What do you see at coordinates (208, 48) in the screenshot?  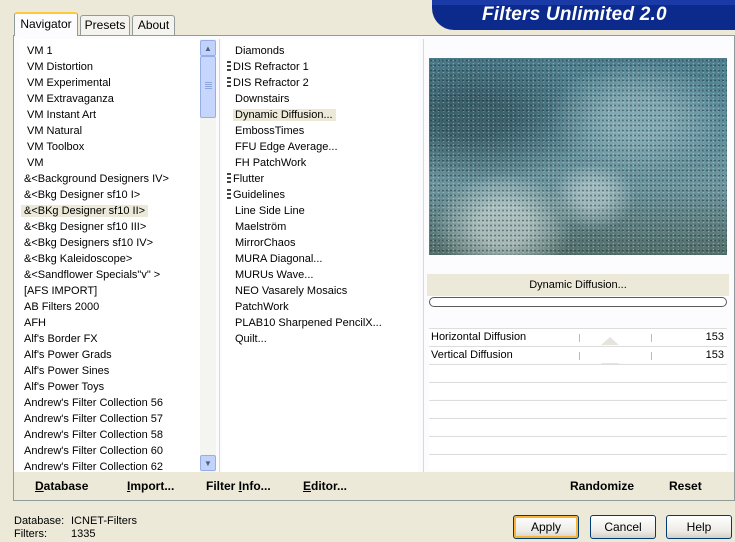 I see `scroll-up-arrow-icon: ▲` at bounding box center [208, 48].